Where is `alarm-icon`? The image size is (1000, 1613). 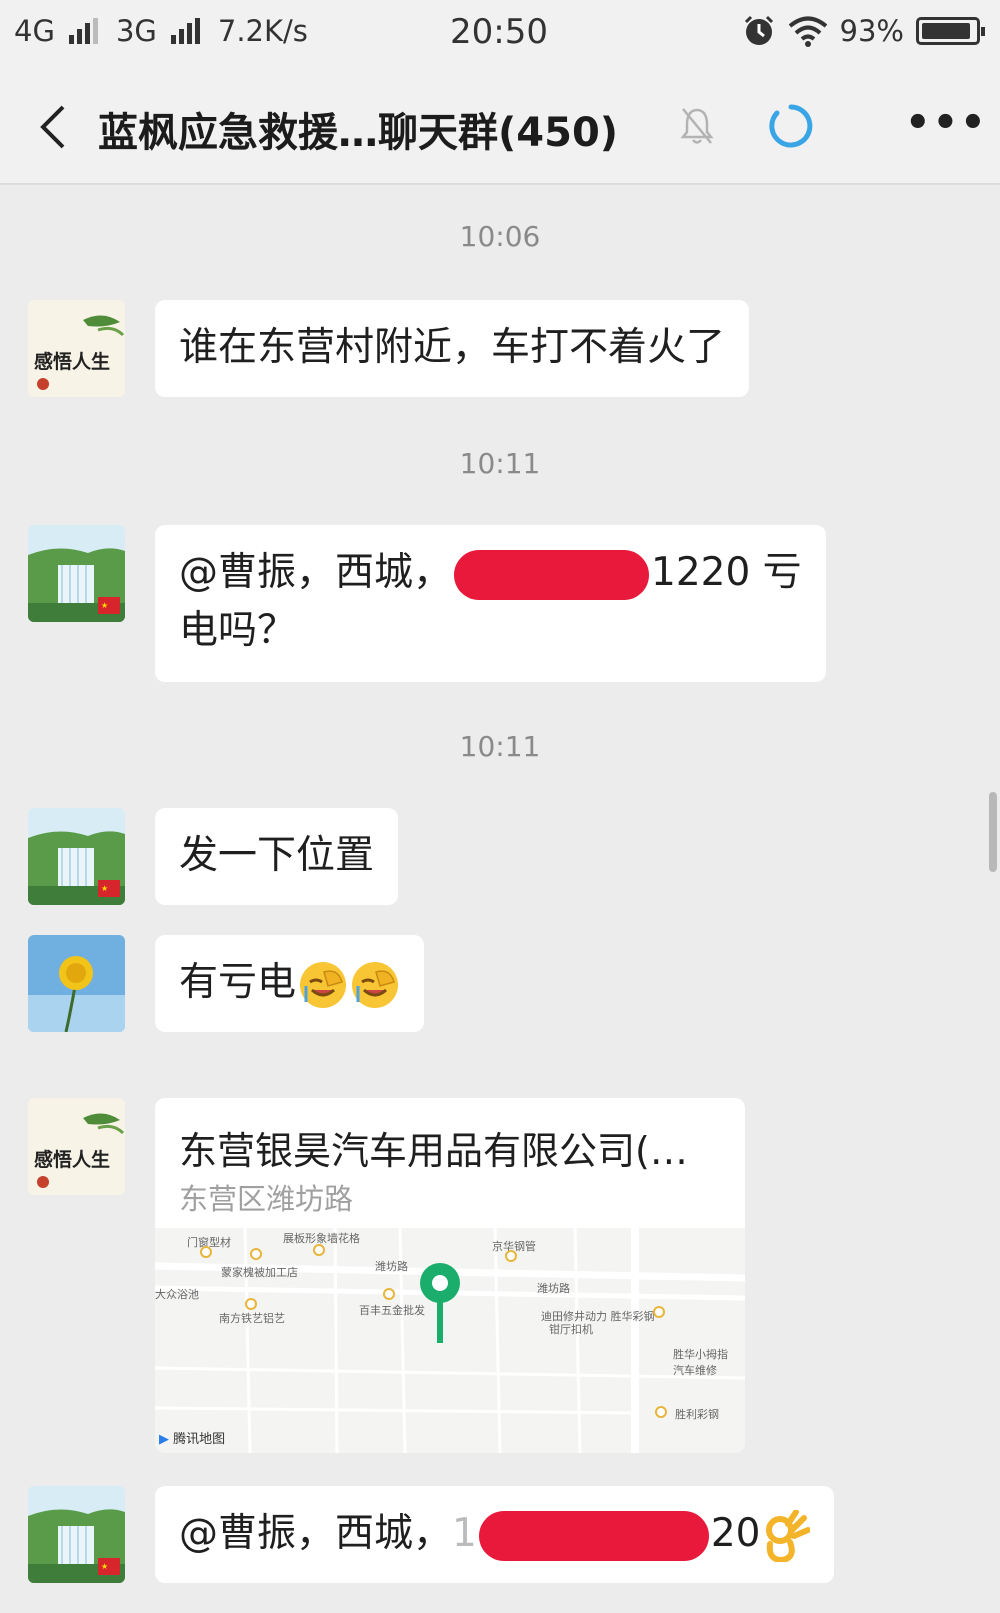
alarm-icon is located at coordinates (758, 30).